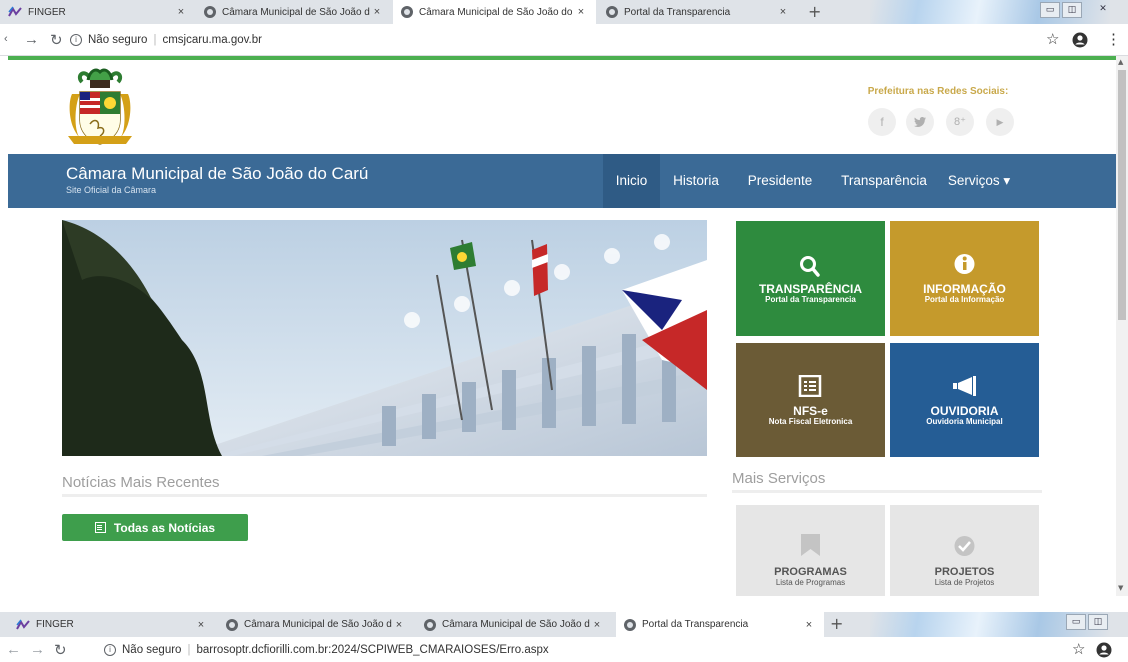  I want to click on bookmark-icon, so click(810, 545).